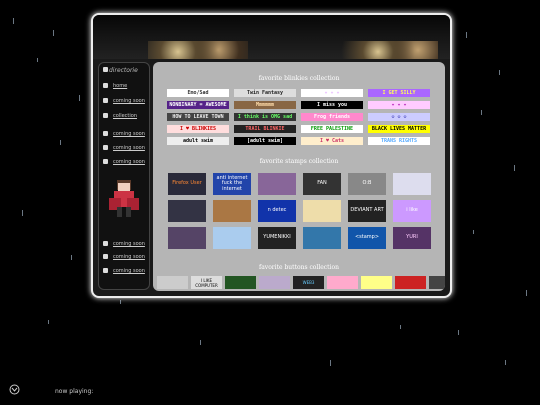  I want to click on blinkie-image: Emo/Sad, so click(198, 93).